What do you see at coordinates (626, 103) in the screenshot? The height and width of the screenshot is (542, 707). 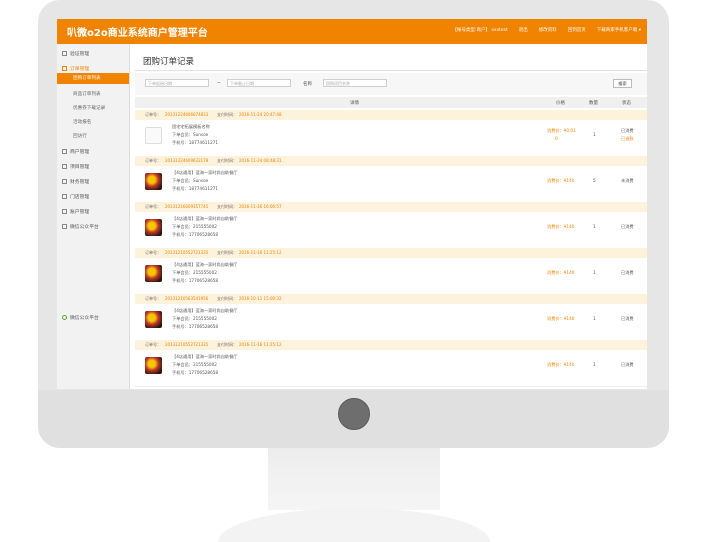 I see `col-status: 状态` at bounding box center [626, 103].